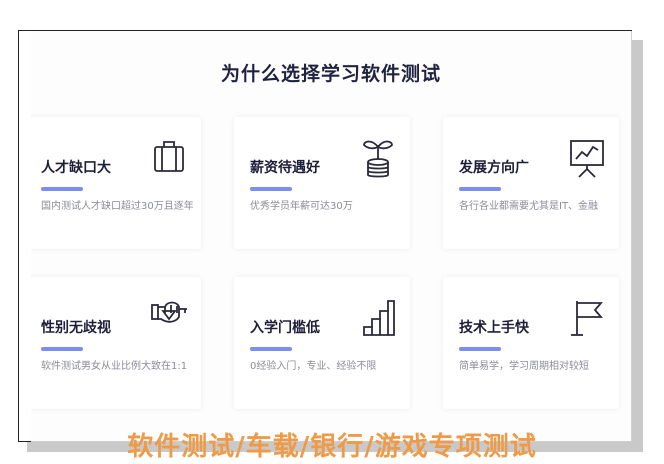  Describe the element at coordinates (313, 366) in the screenshot. I see `card-description: 0经验入门，专业、经验不限` at that location.